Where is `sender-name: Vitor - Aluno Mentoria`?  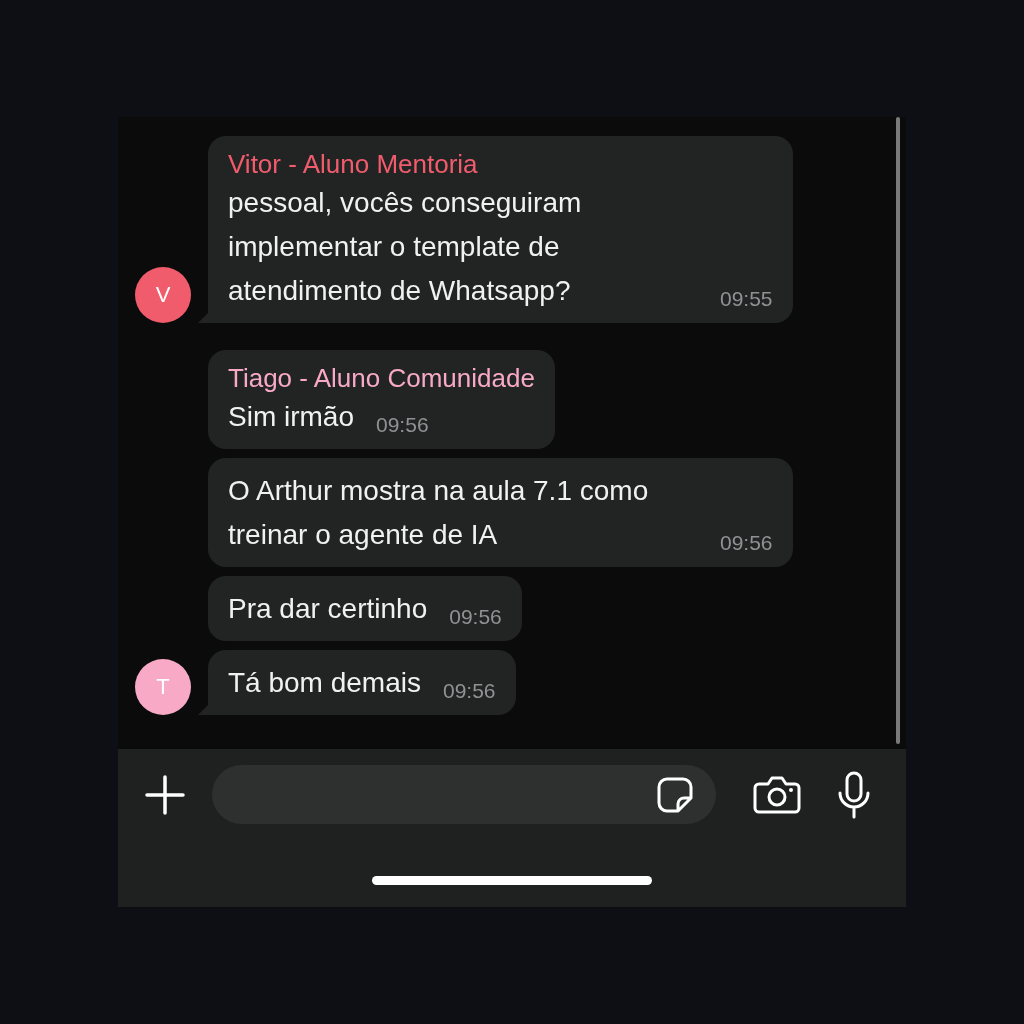
sender-name: Vitor - Aluno Mentoria is located at coordinates (353, 164).